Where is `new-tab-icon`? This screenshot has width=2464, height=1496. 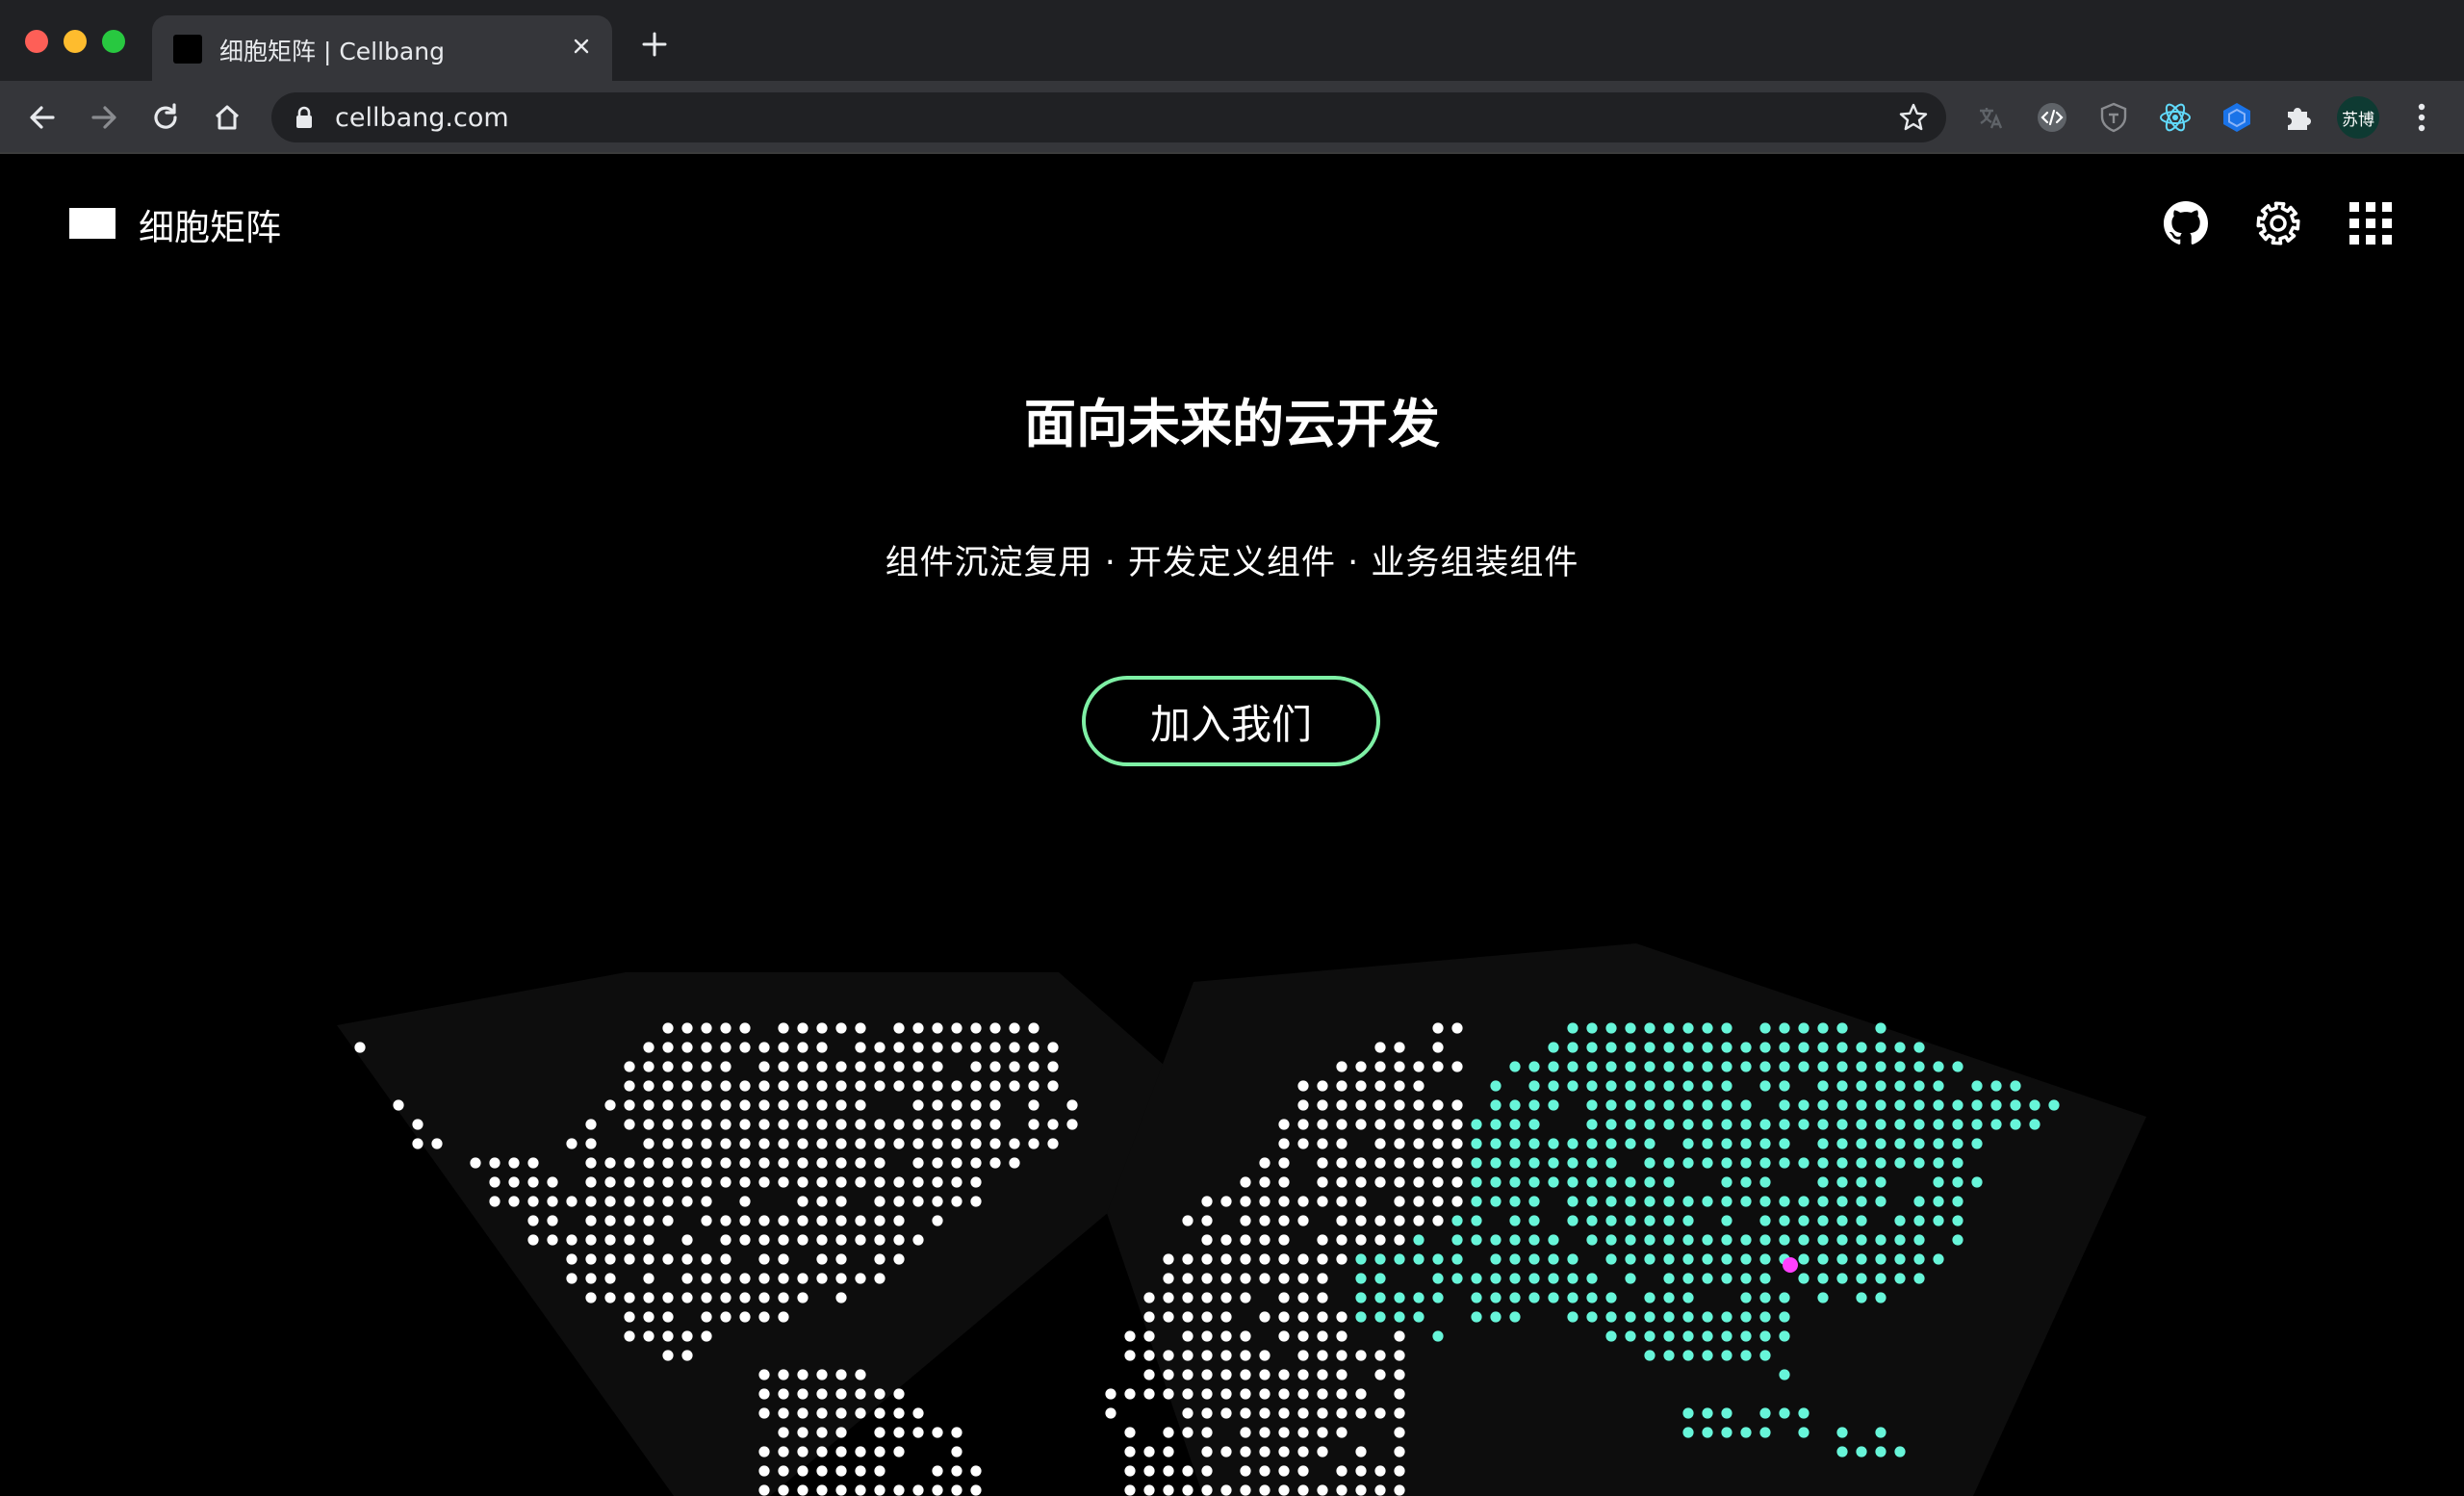 new-tab-icon is located at coordinates (654, 44).